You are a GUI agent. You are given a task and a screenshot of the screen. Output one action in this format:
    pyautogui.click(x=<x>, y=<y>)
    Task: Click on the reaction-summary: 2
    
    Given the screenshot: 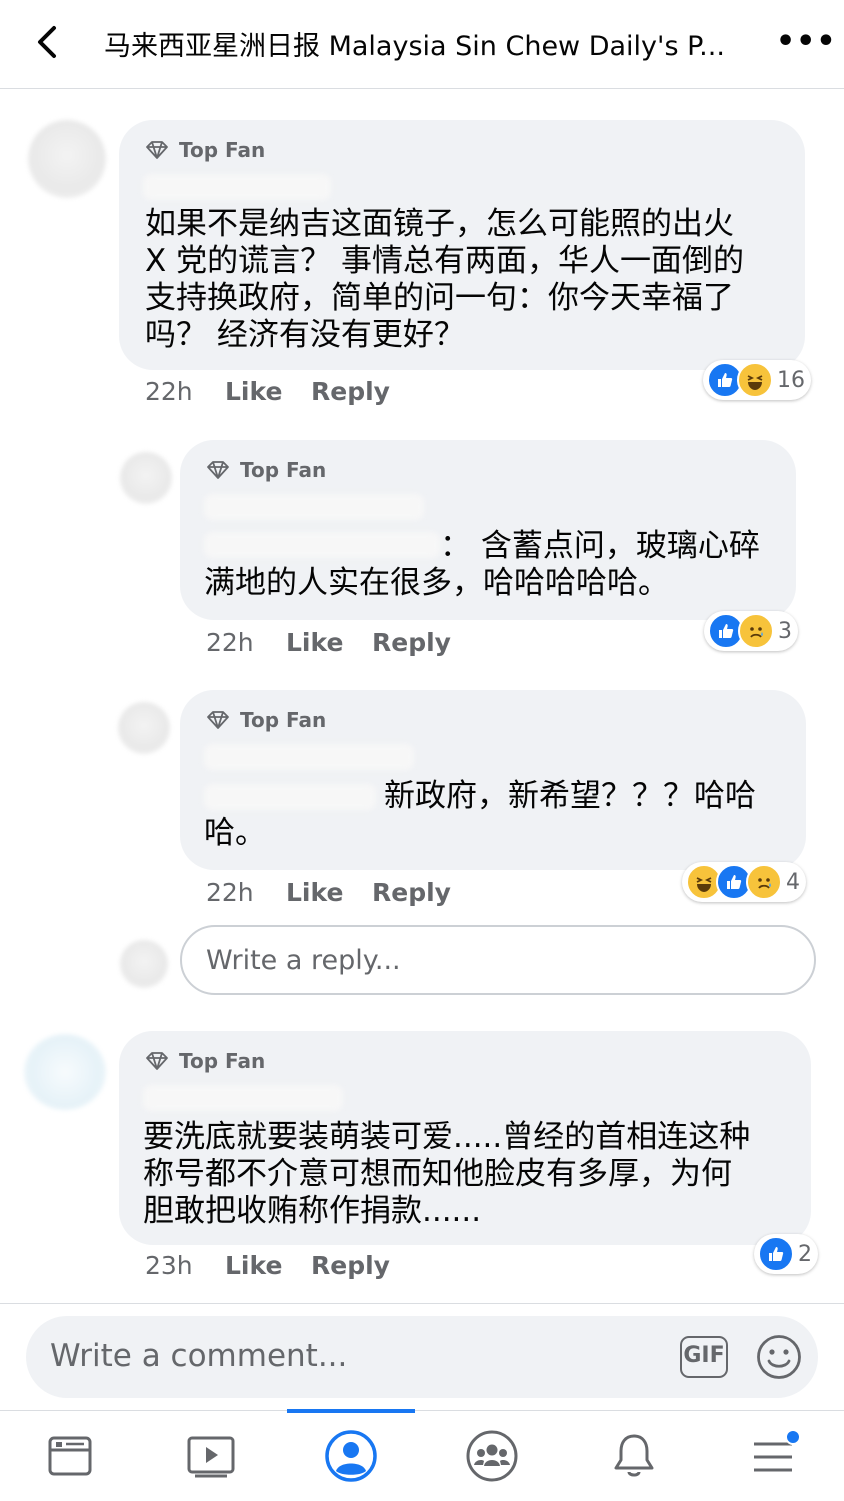 What is the action you would take?
    pyautogui.click(x=786, y=1254)
    